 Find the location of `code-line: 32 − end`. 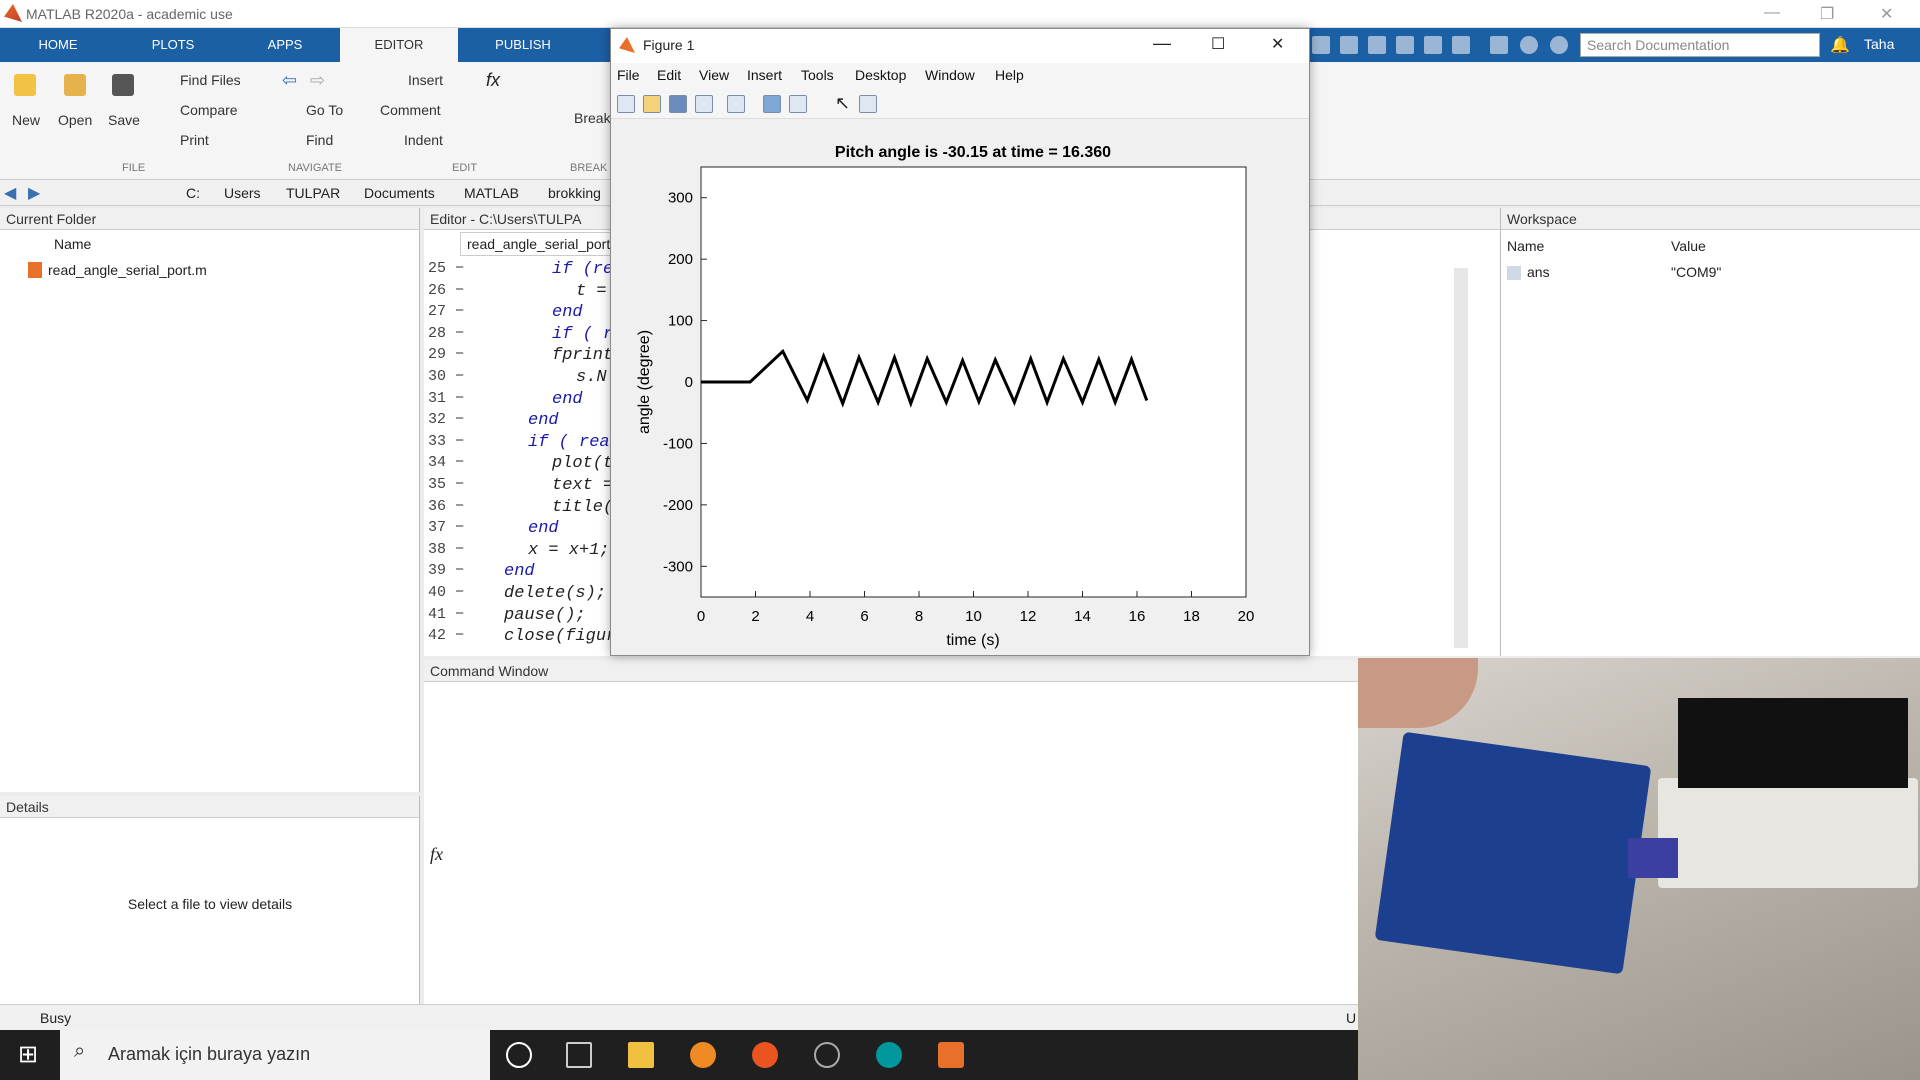

code-line: 32 − end is located at coordinates (524, 422).